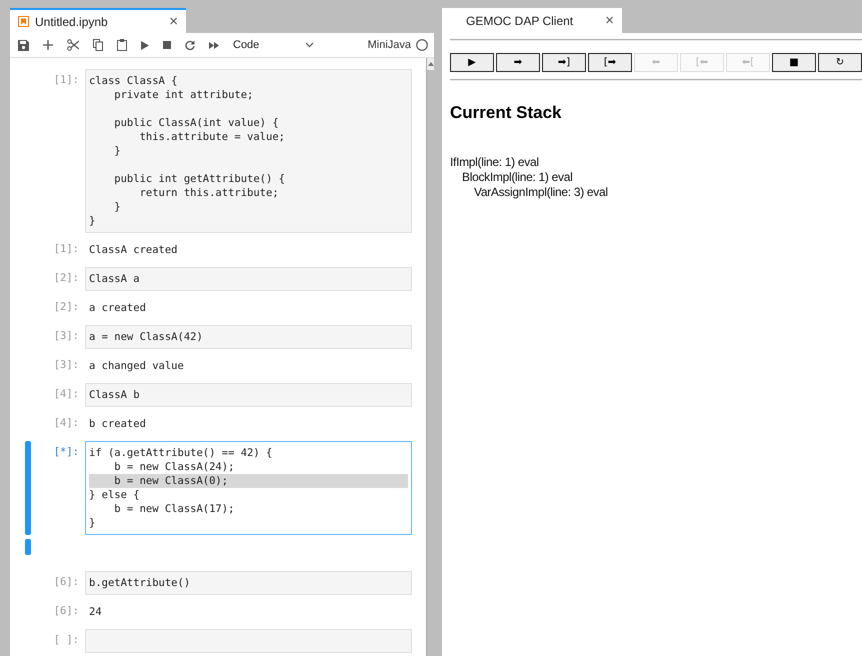  What do you see at coordinates (28, 547) in the screenshot?
I see `output-selection-bar` at bounding box center [28, 547].